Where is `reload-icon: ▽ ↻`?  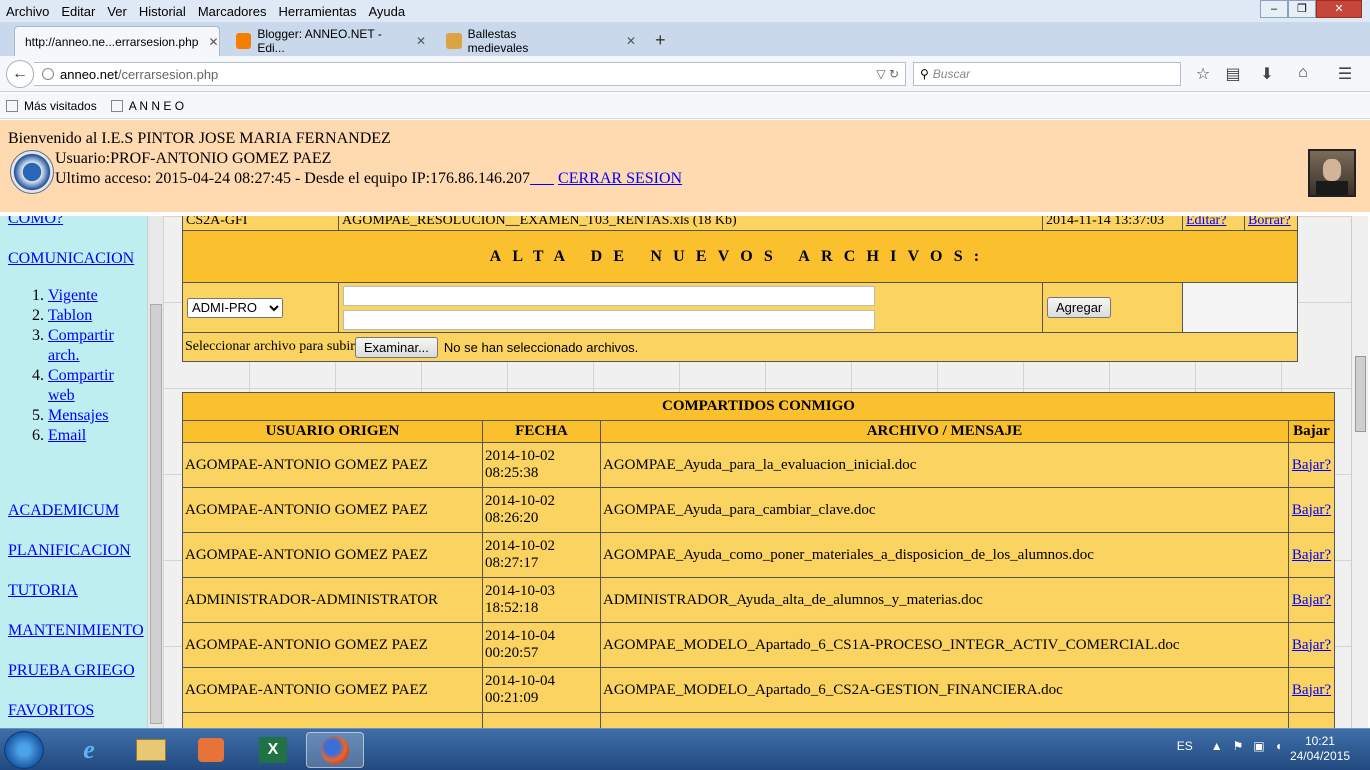
reload-icon: ▽ ↻ is located at coordinates (887, 74).